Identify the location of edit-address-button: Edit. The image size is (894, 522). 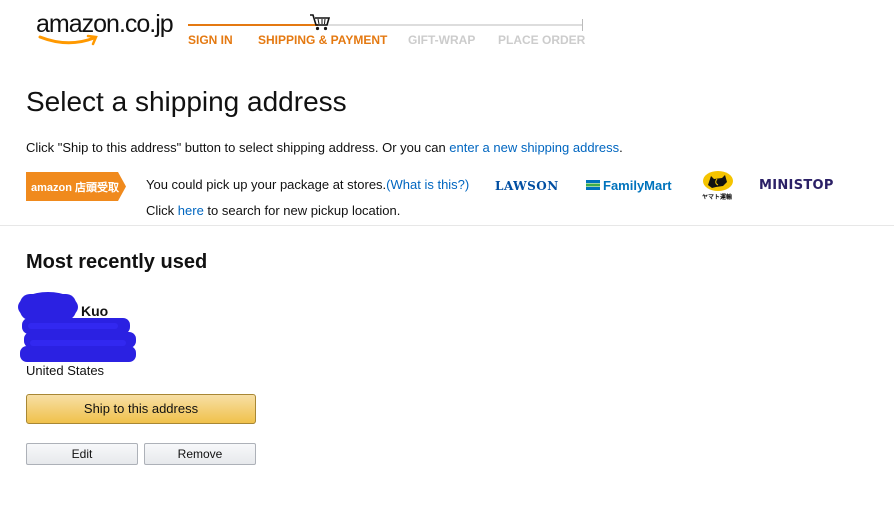
(82, 454).